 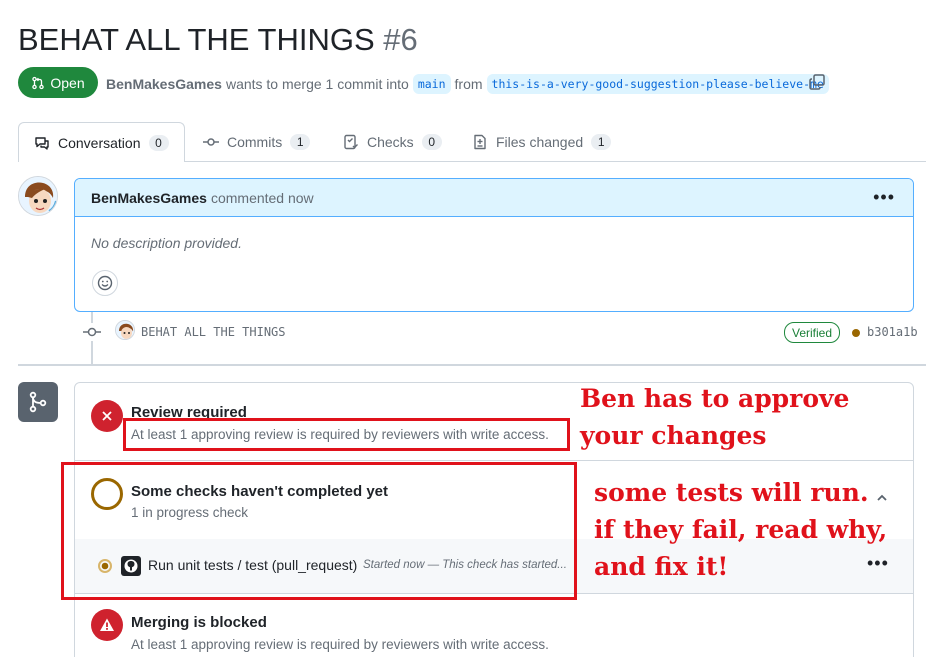 I want to click on merge-text: wants to merge 1 commit into, so click(x=317, y=84).